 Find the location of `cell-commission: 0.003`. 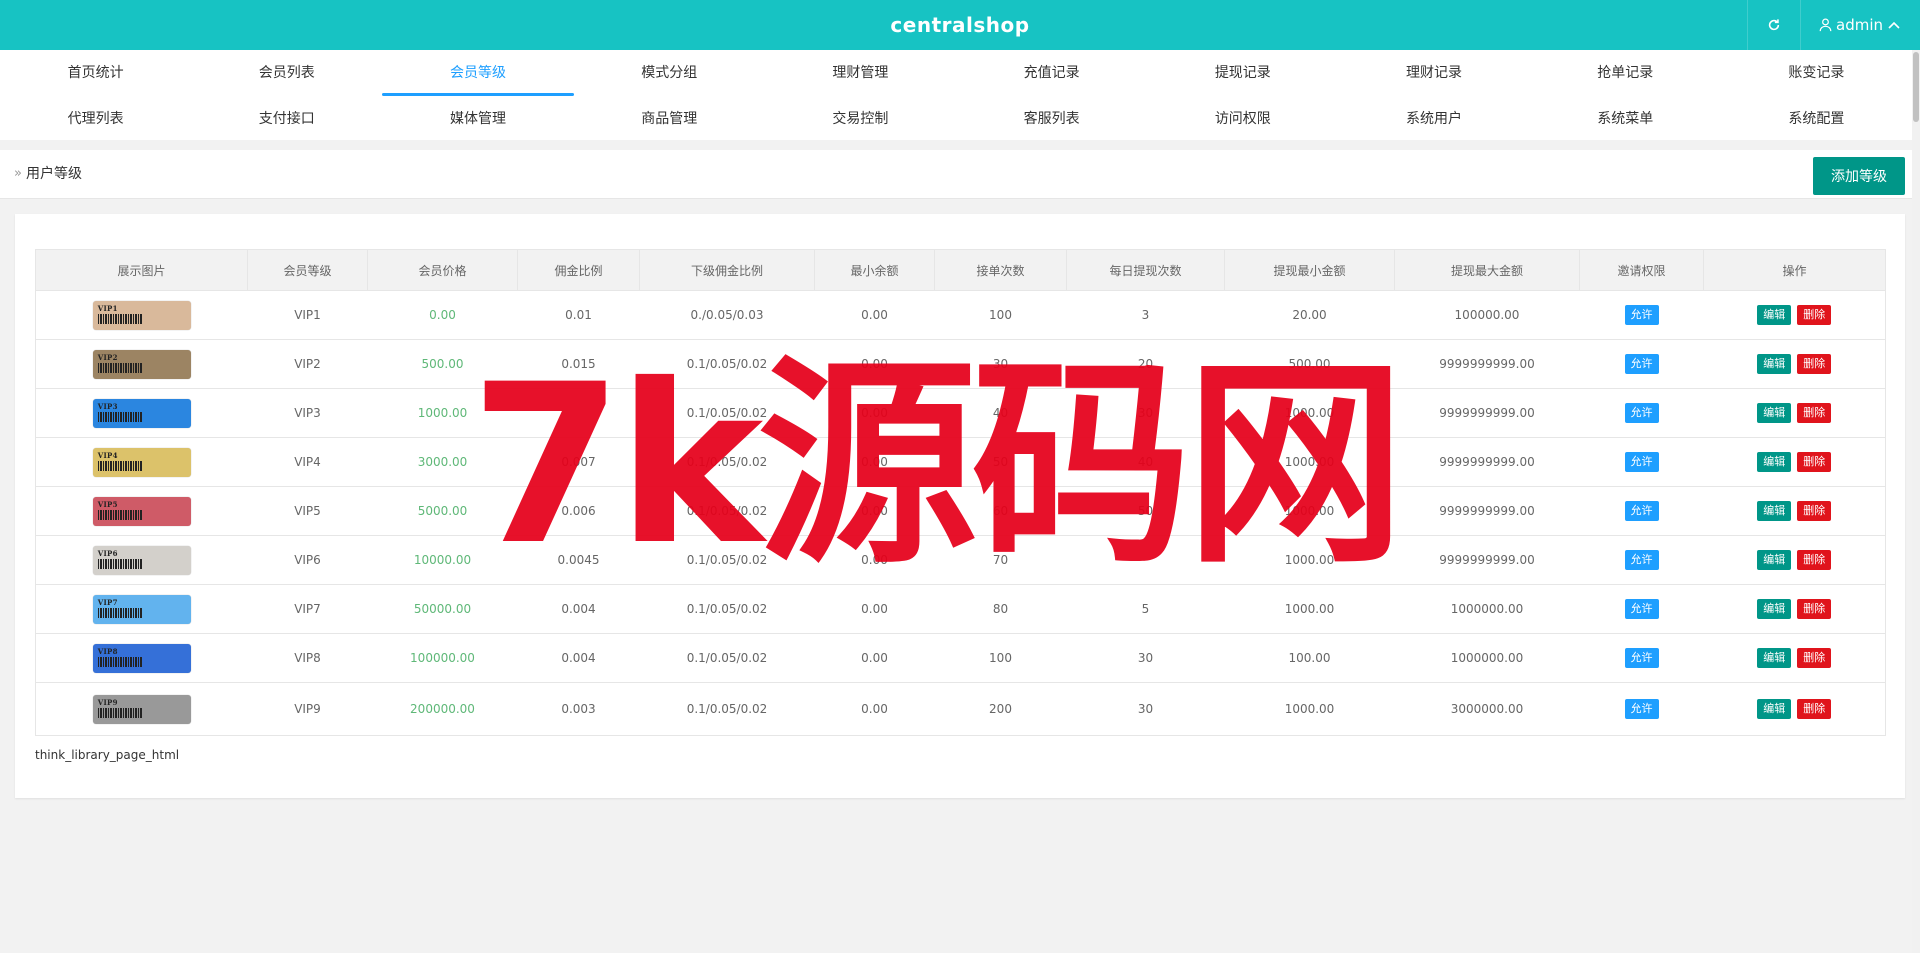

cell-commission: 0.003 is located at coordinates (578, 709).